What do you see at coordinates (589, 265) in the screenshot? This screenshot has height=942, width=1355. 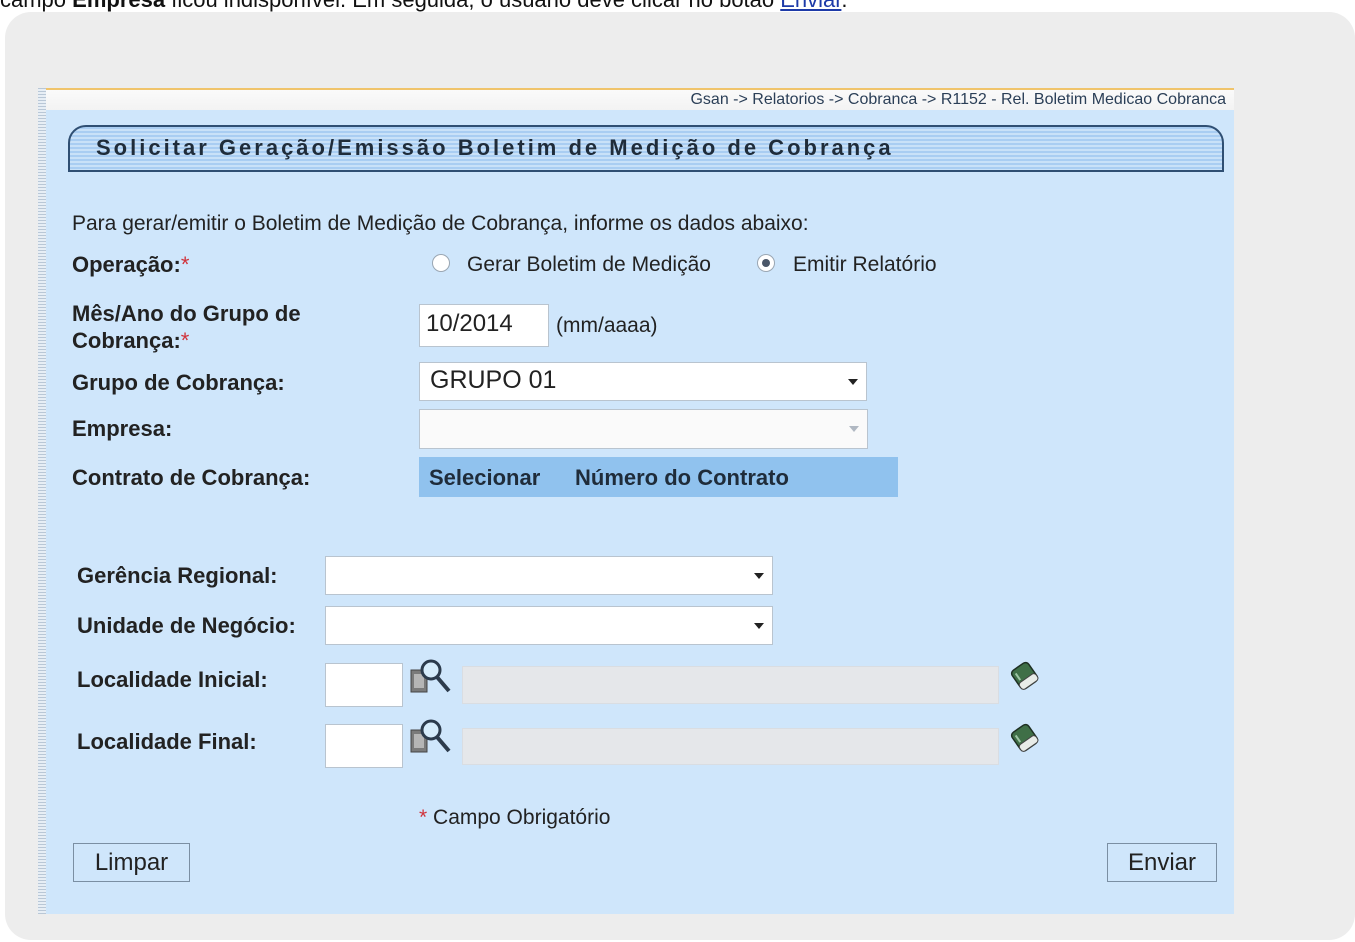 I see `radio-generate-label: Gerar Boletim de Medição` at bounding box center [589, 265].